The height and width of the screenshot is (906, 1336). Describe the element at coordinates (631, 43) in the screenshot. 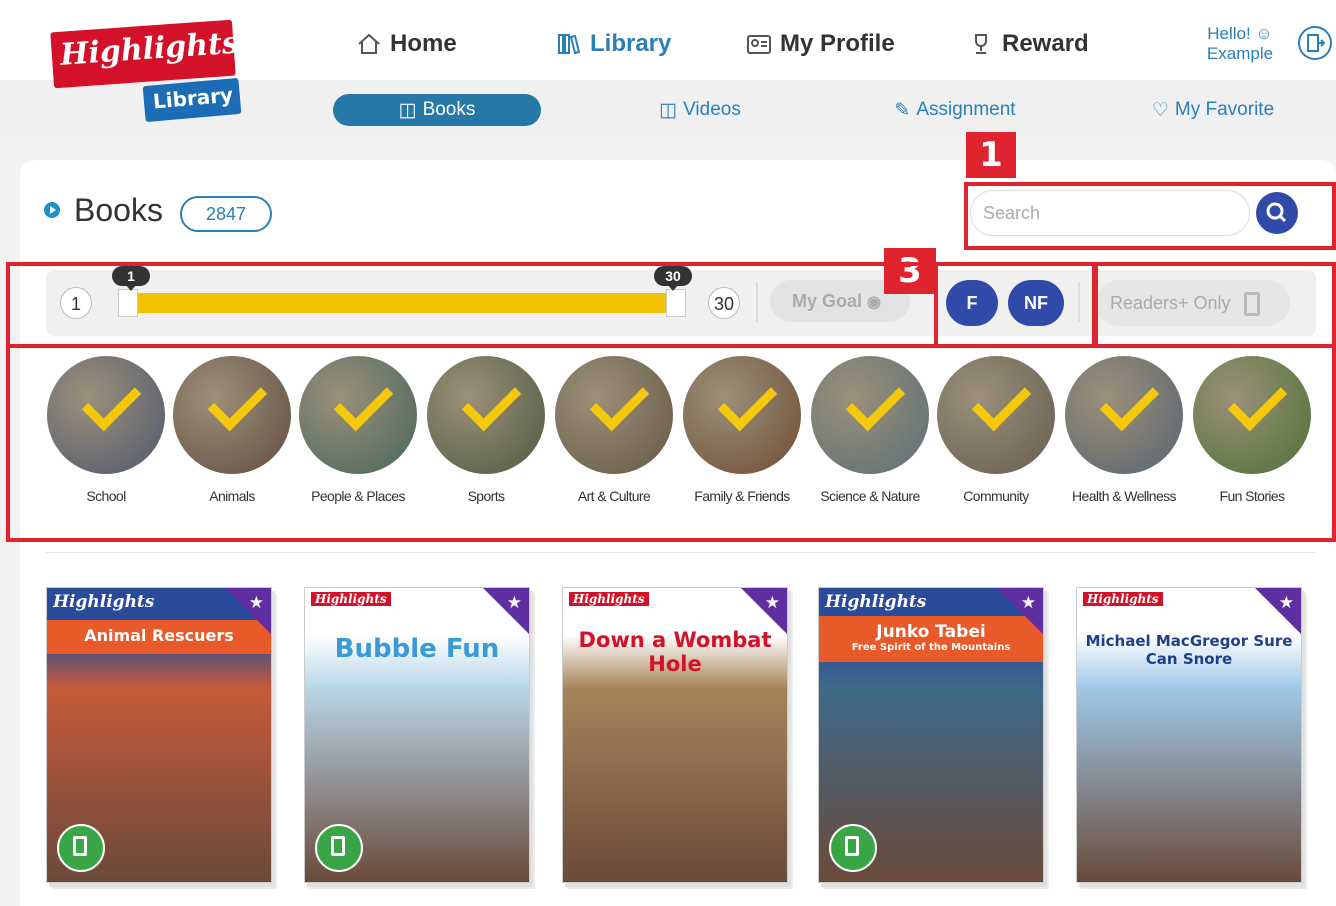

I see `nav-library-label: Library` at that location.